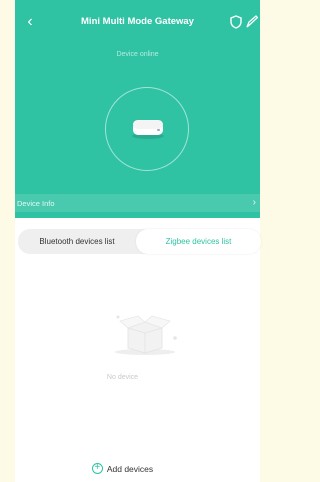 The height and width of the screenshot is (482, 320). What do you see at coordinates (198, 241) in the screenshot?
I see `tab-zigbee-devices: Zigbee devices list` at bounding box center [198, 241].